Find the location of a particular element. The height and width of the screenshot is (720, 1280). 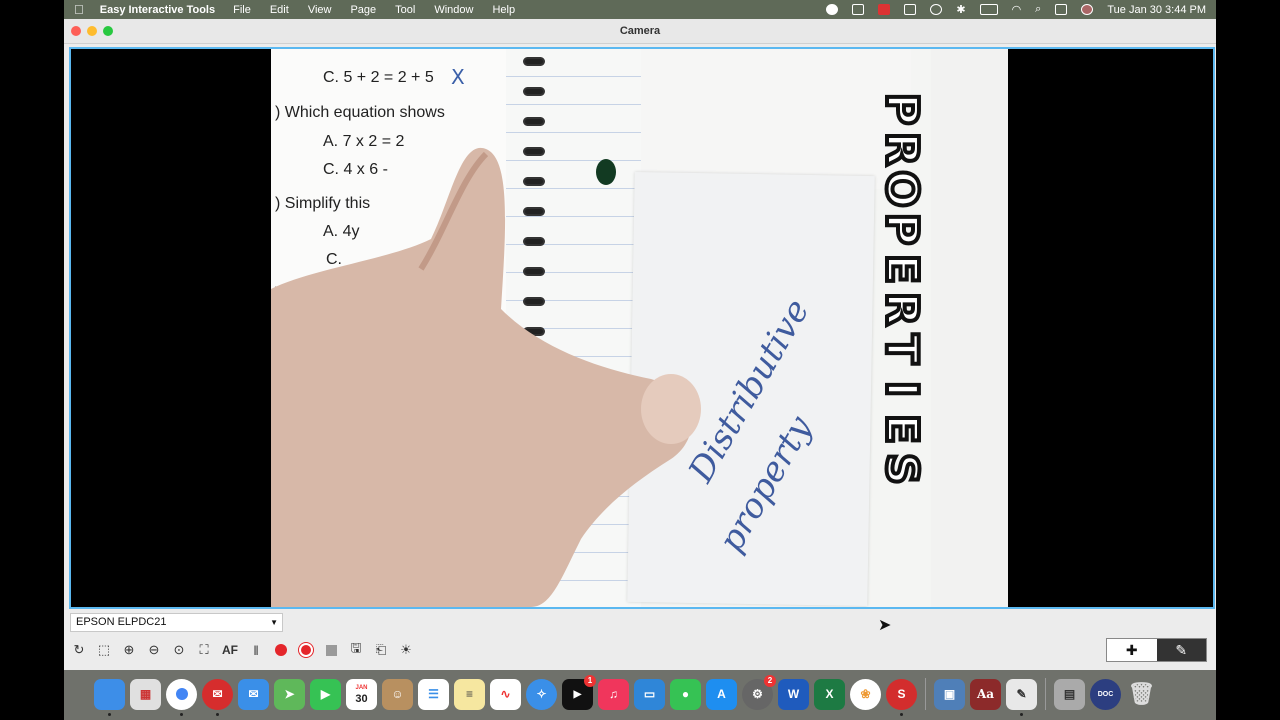

zoom-in-icon: ⊕ is located at coordinates (129, 650).